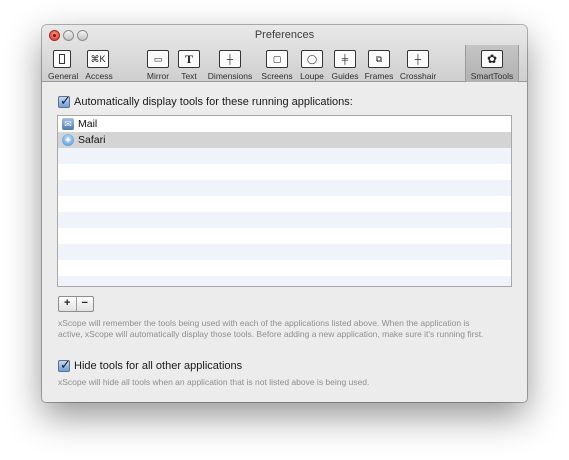 This screenshot has width=569, height=460. I want to click on screens-icon: ▢, so click(277, 59).